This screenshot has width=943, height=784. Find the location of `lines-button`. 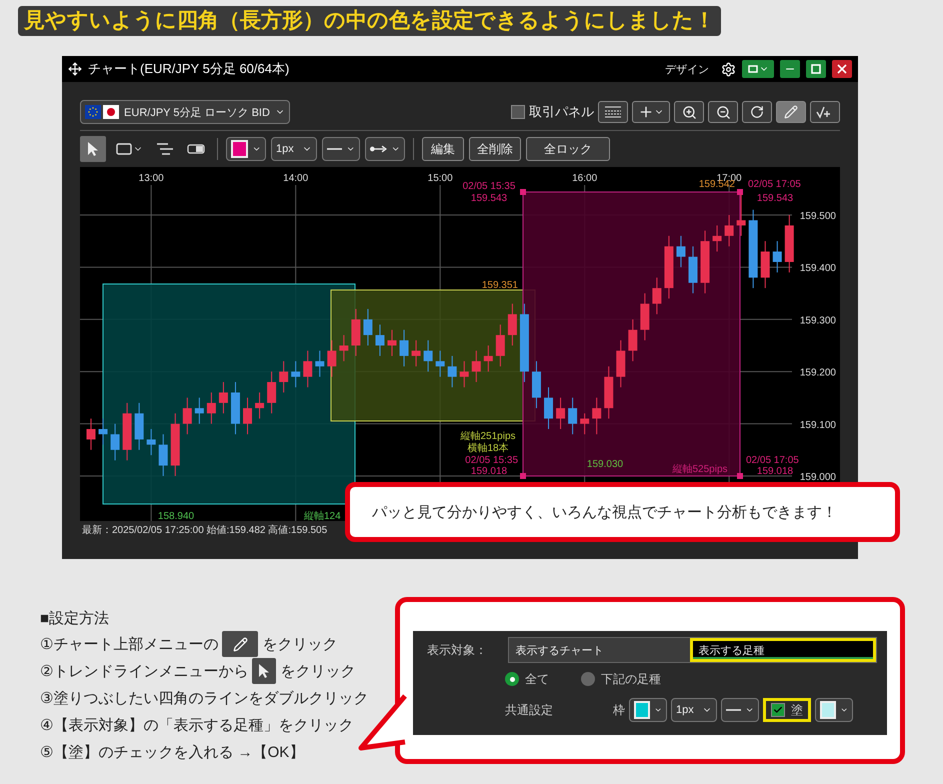

lines-button is located at coordinates (613, 112).